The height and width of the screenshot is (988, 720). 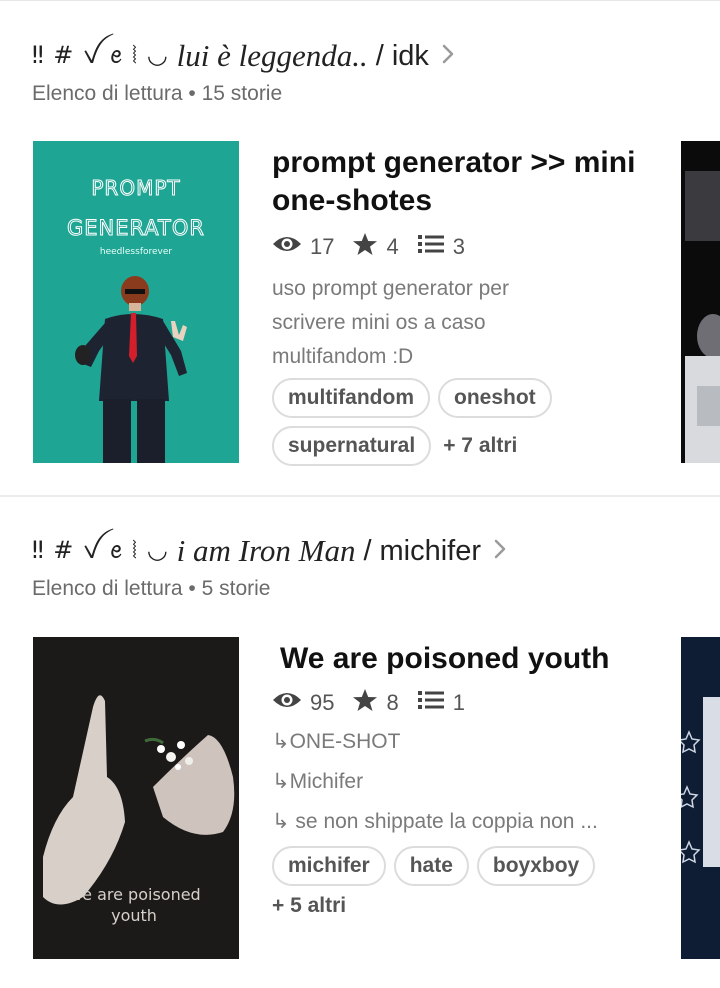 I want to click on parts-stat: 1, so click(x=441, y=703).